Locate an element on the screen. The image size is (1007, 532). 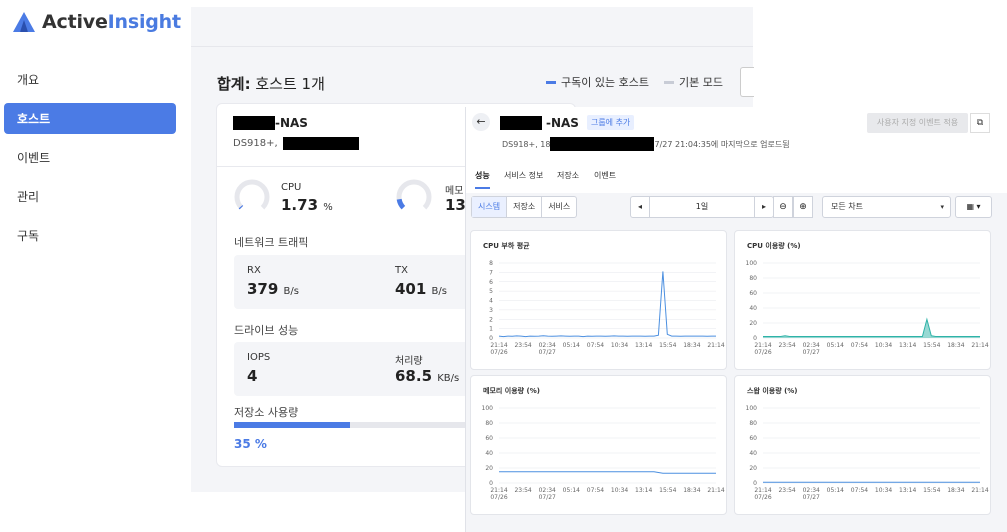
x-tick-label: 07/27 is located at coordinates (811, 497).